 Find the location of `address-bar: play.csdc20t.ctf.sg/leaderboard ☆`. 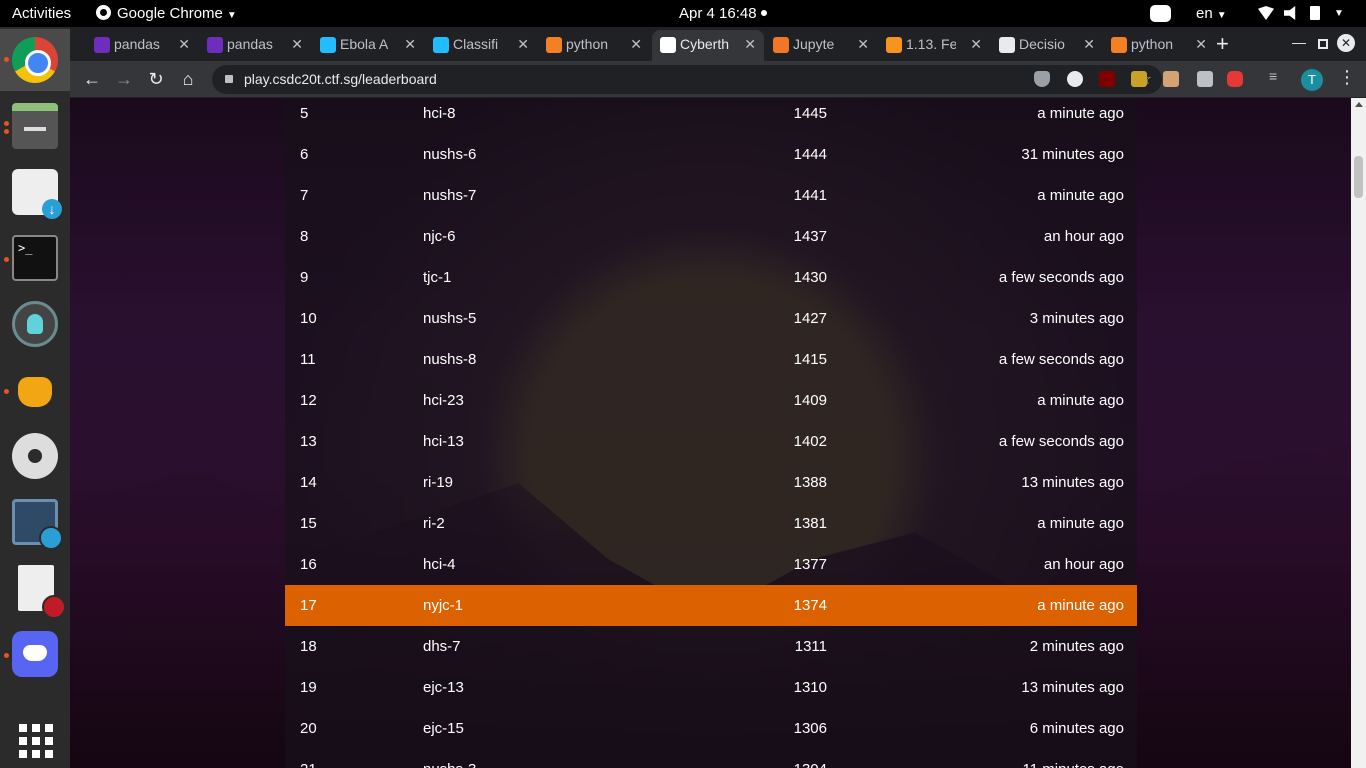

address-bar: play.csdc20t.ctf.sg/leaderboard ☆ is located at coordinates (687, 79).